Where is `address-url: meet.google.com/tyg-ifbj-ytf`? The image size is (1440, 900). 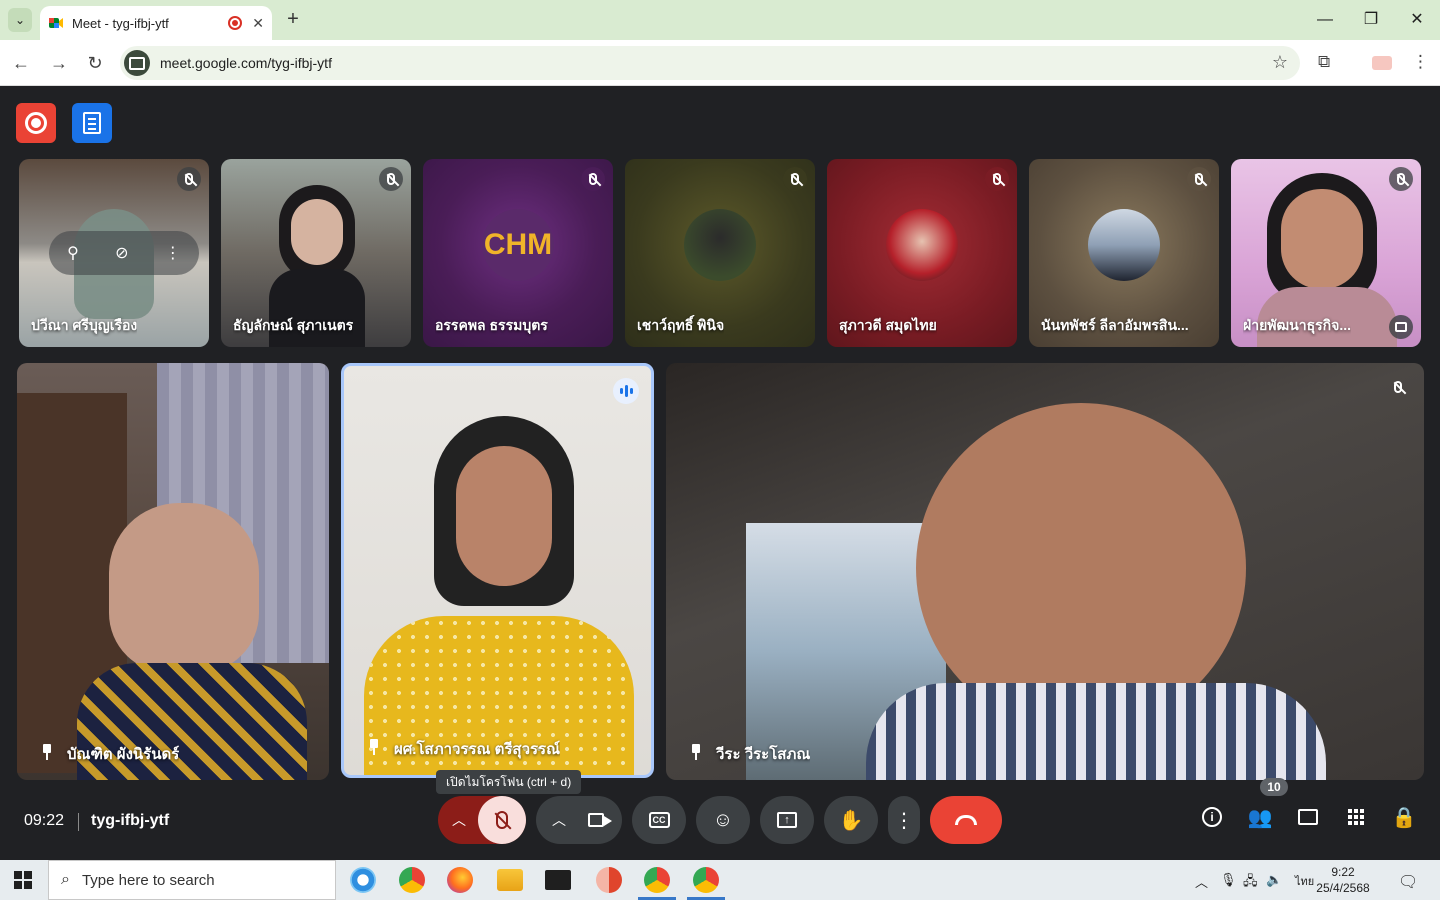 address-url: meet.google.com/tyg-ifbj-ytf is located at coordinates (246, 63).